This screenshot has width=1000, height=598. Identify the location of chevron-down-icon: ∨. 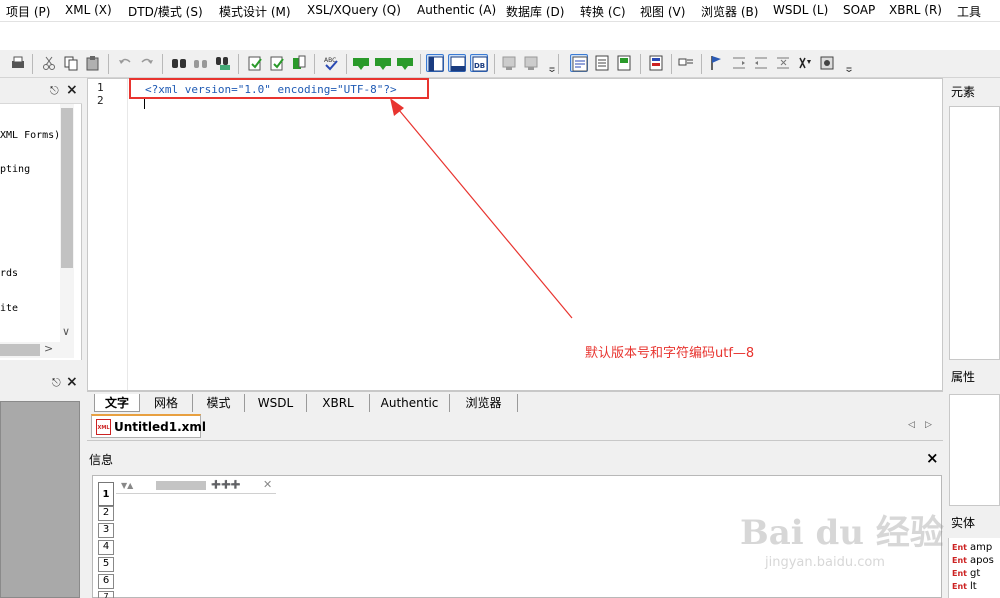
(66, 331).